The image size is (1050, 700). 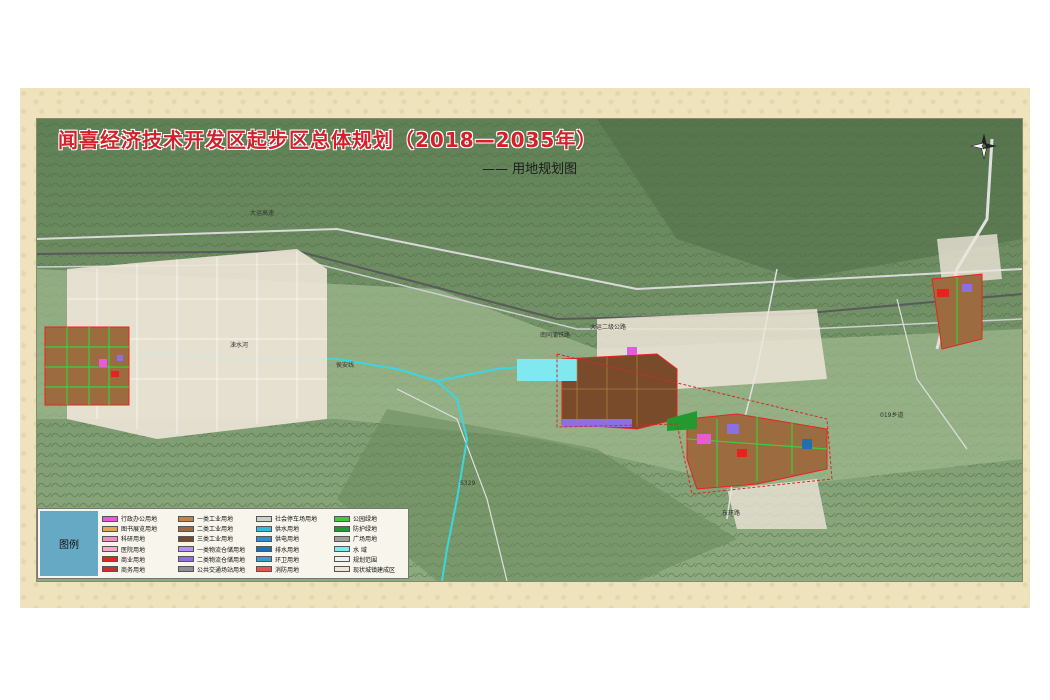 What do you see at coordinates (215, 530) in the screenshot?
I see `legend-label: 二类工业用地` at bounding box center [215, 530].